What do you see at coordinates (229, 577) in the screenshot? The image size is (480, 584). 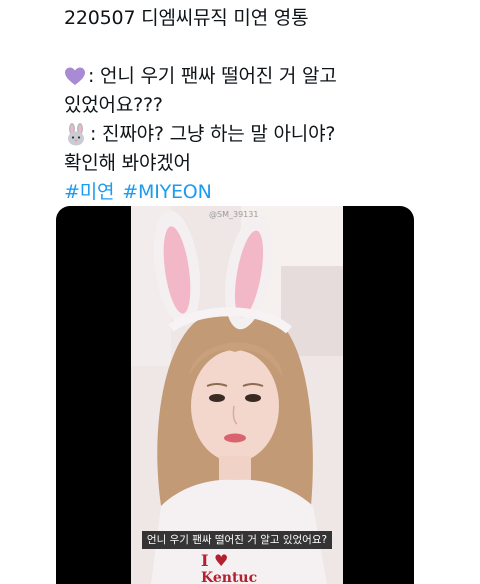 I see `svg-text: Kentuc` at bounding box center [229, 577].